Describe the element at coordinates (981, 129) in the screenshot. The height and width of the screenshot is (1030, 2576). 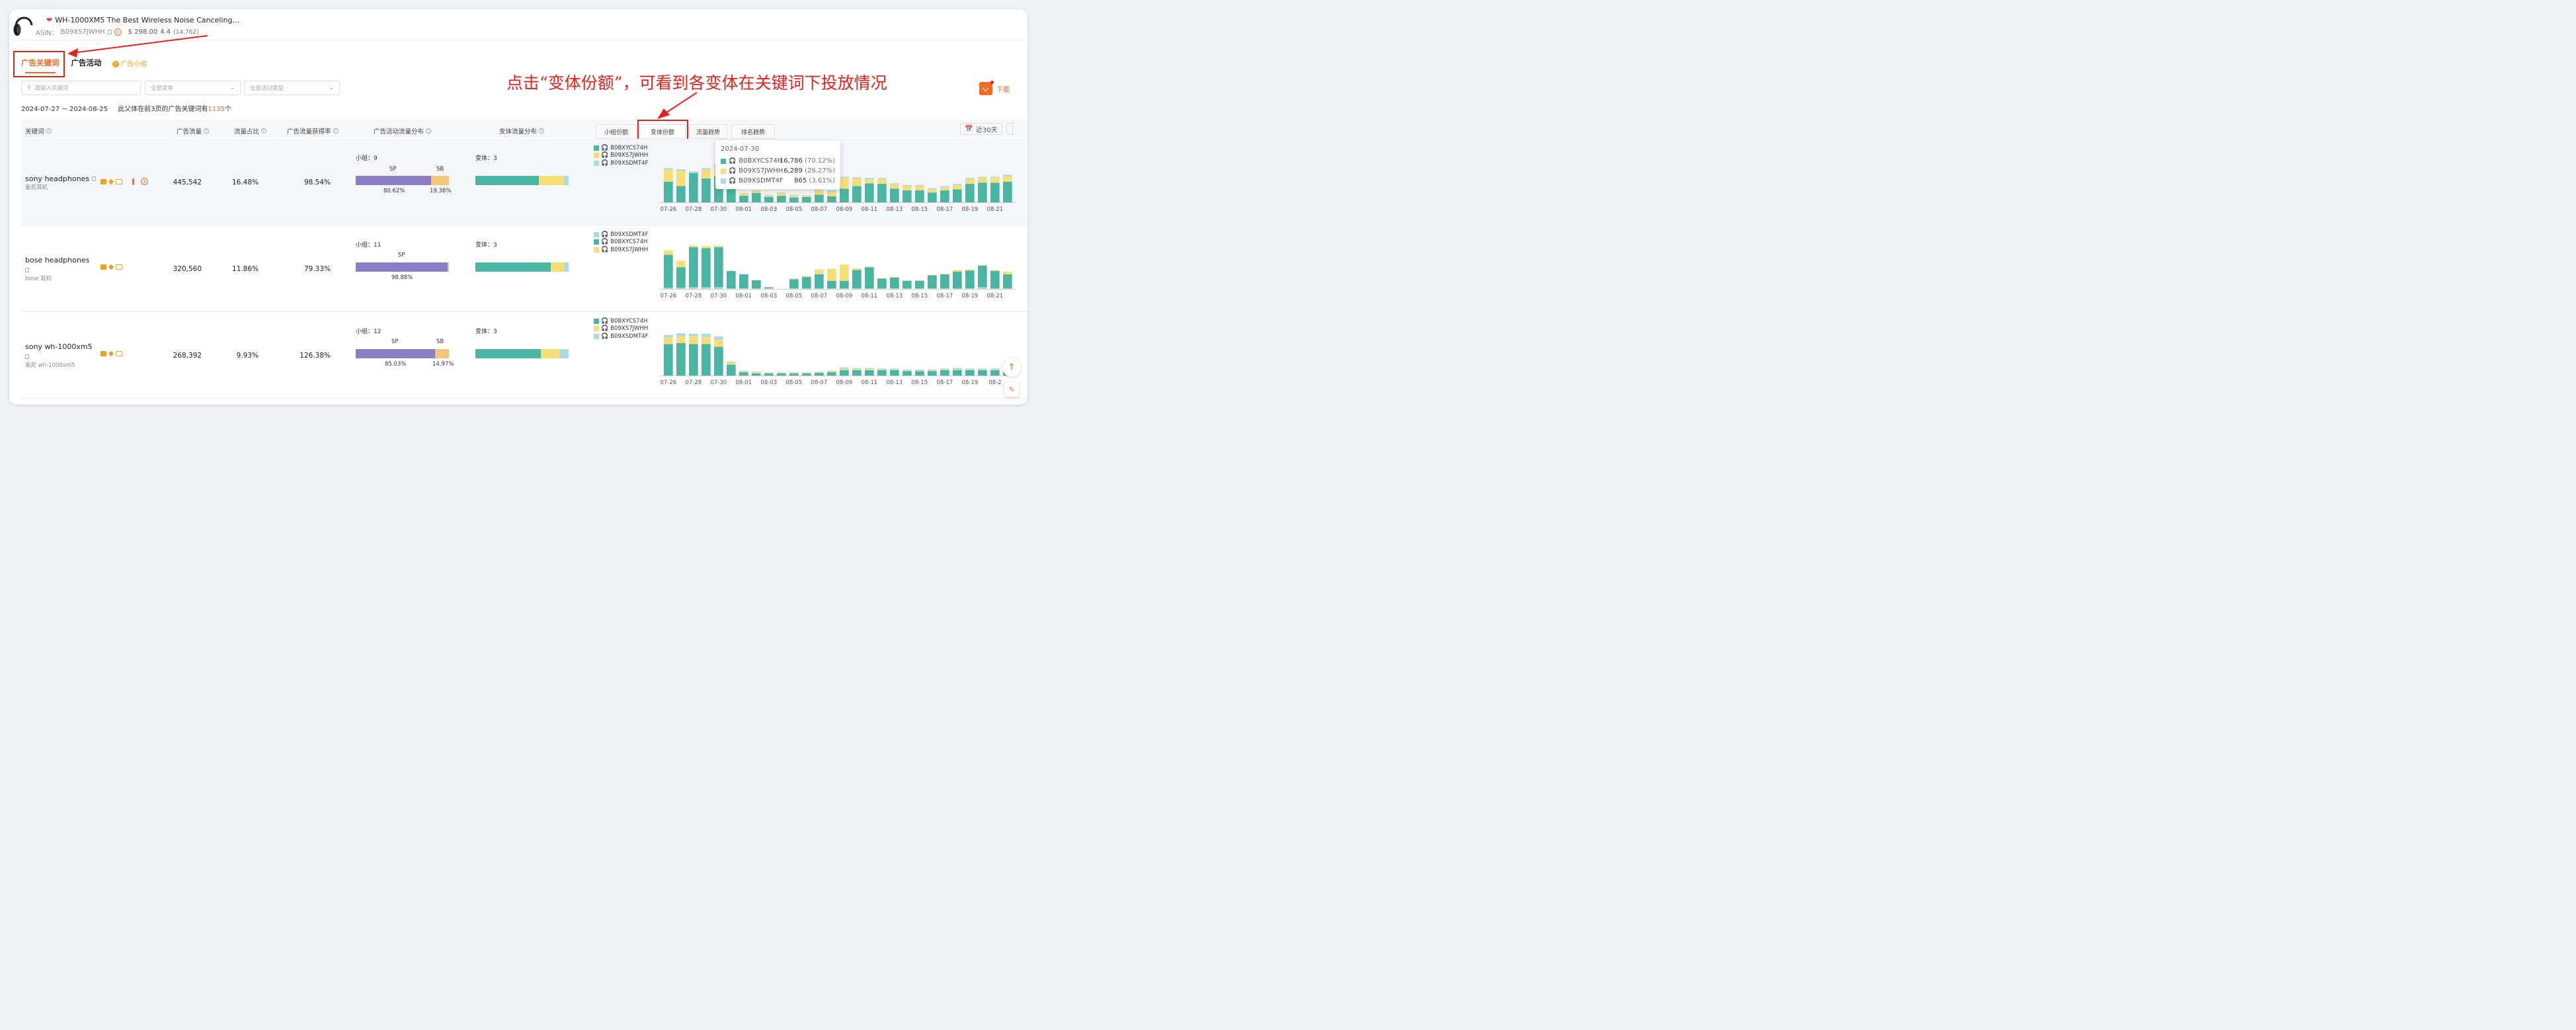
I see `date-range-button: 📅 近30天` at that location.